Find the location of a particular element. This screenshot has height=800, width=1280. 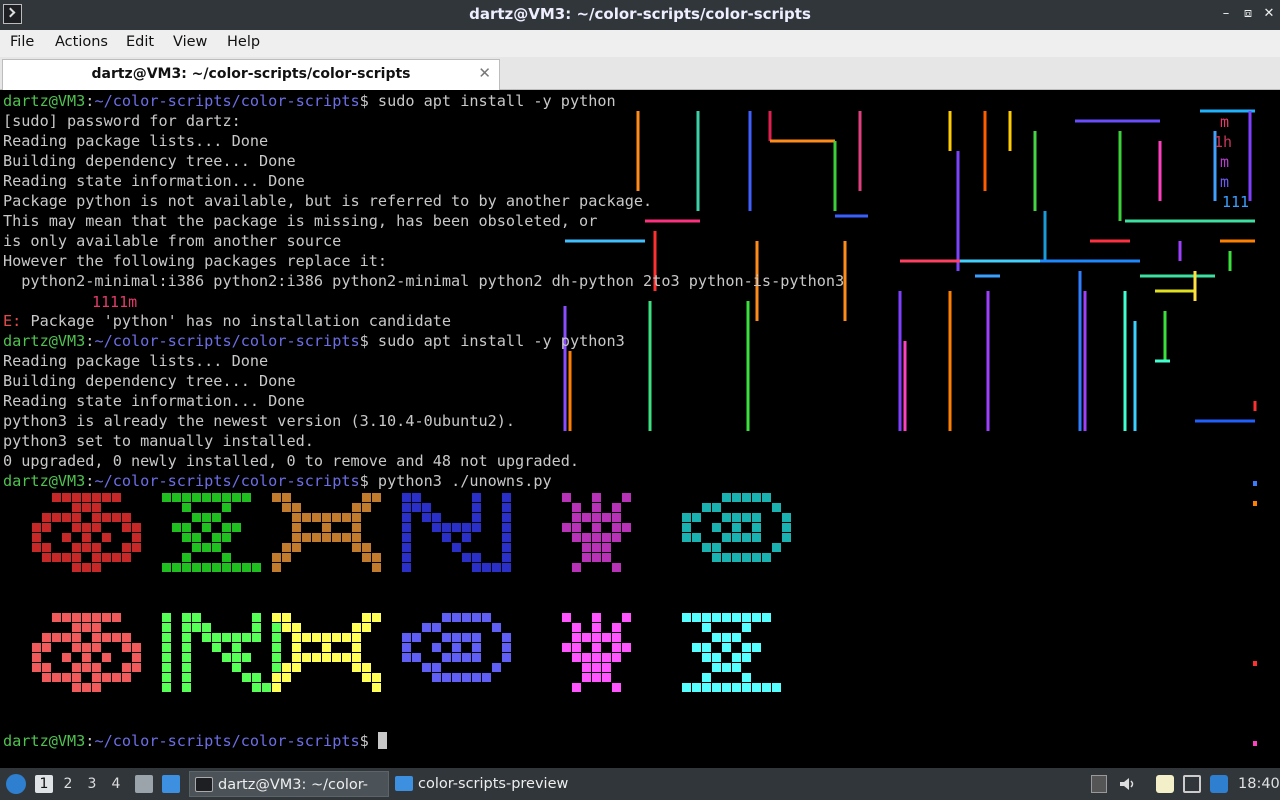

menu-edit: Edit is located at coordinates (140, 42).